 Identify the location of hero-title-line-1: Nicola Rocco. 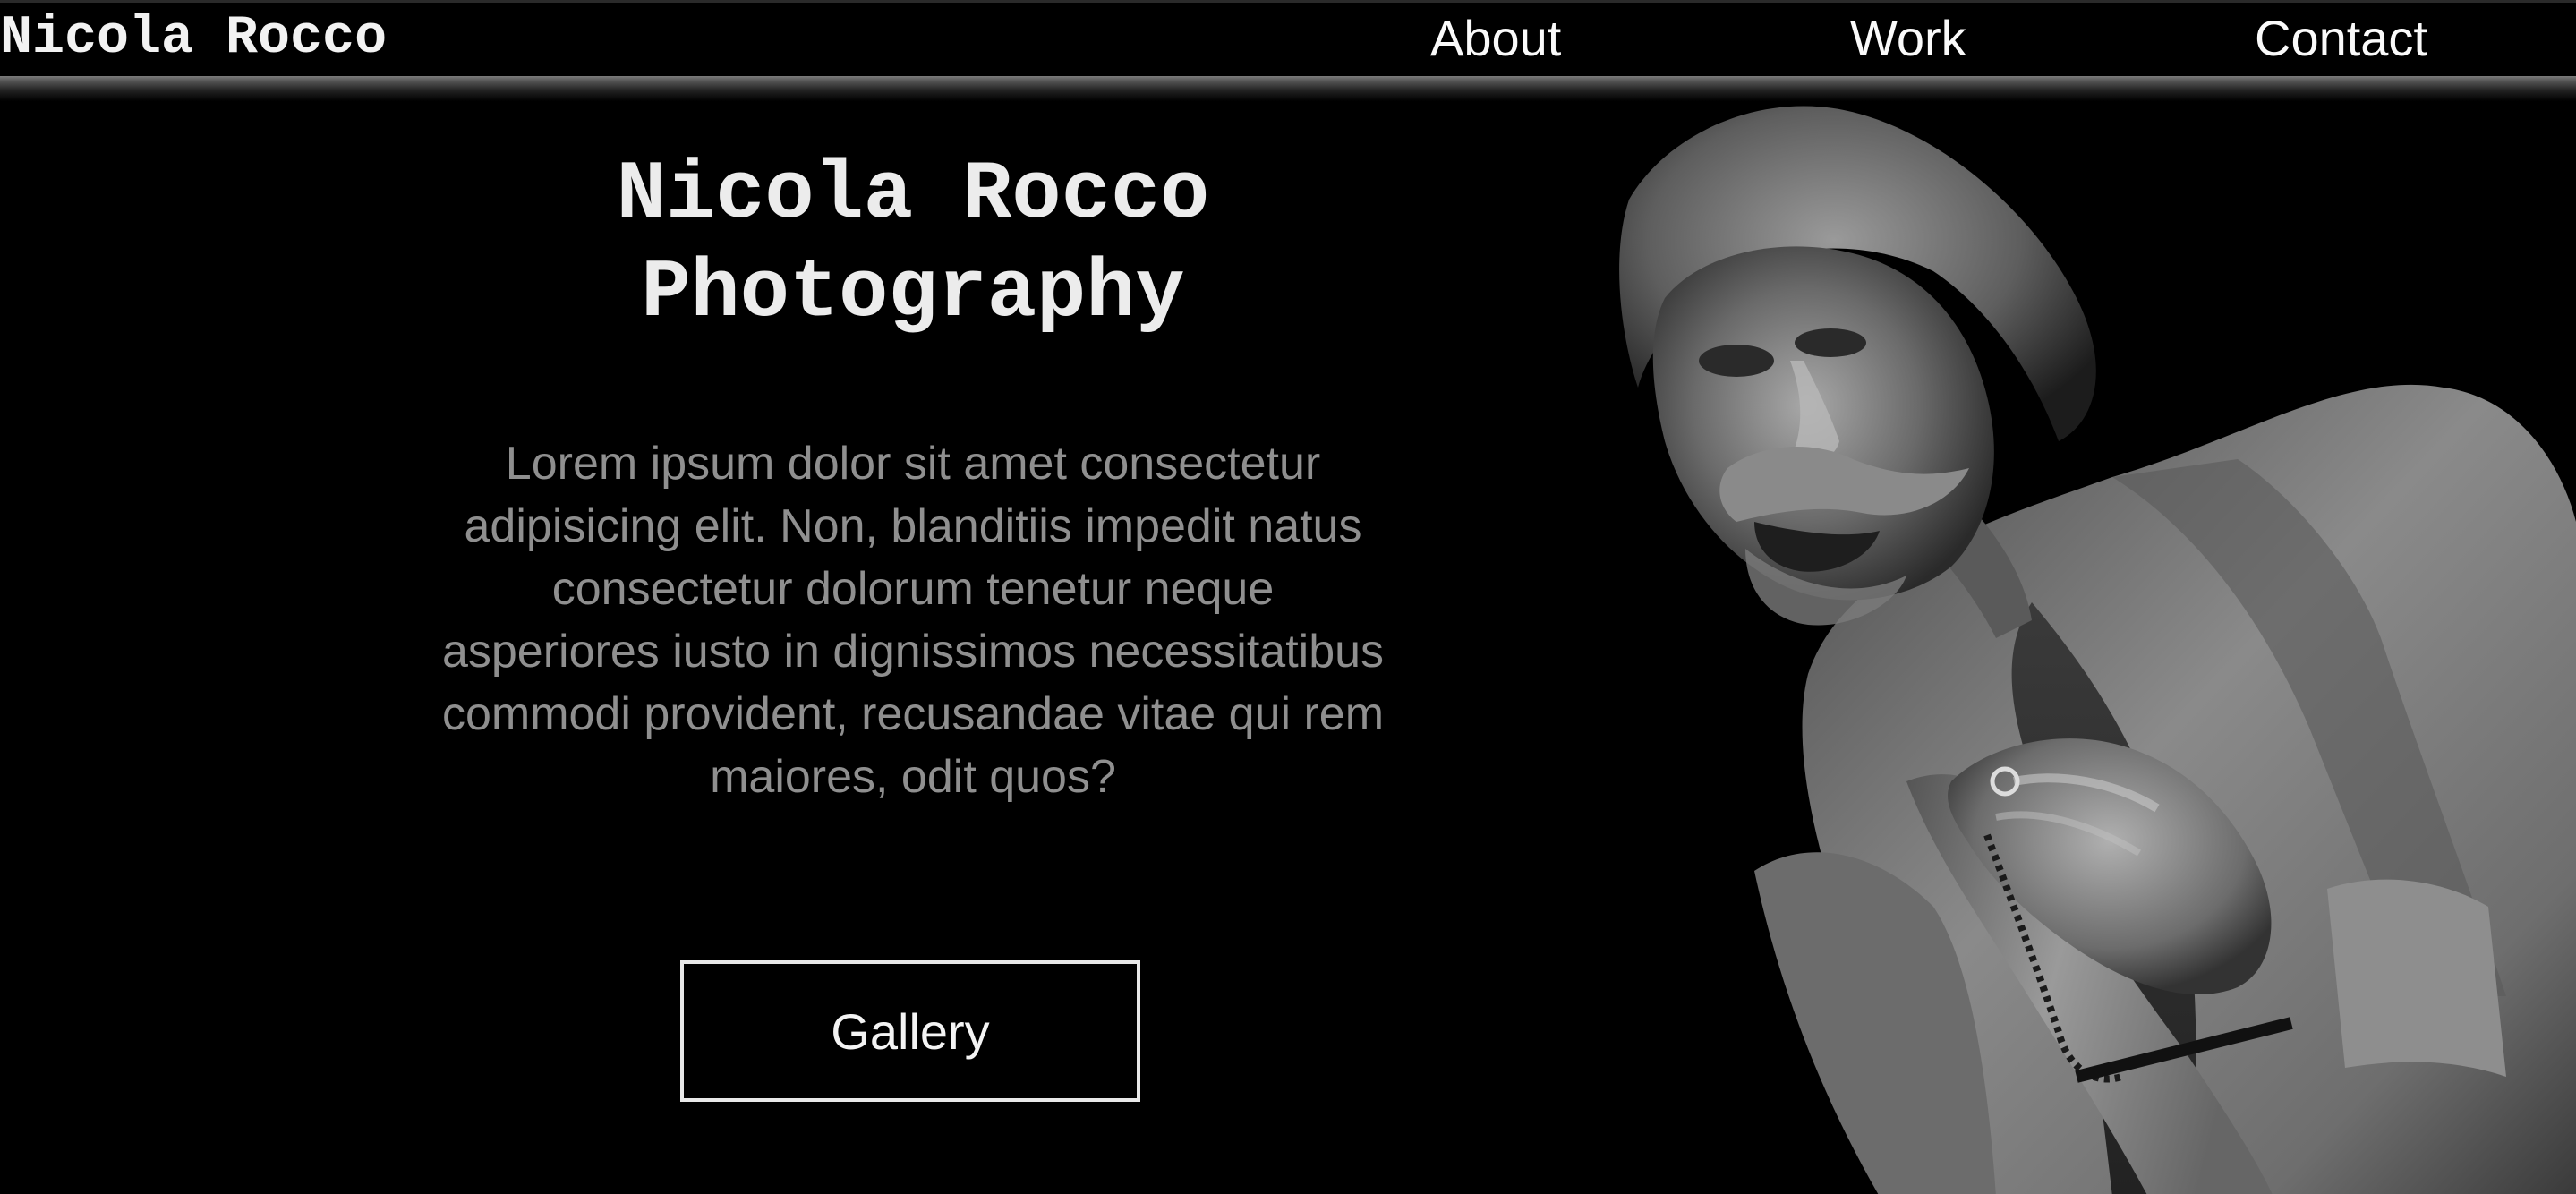
(913, 195).